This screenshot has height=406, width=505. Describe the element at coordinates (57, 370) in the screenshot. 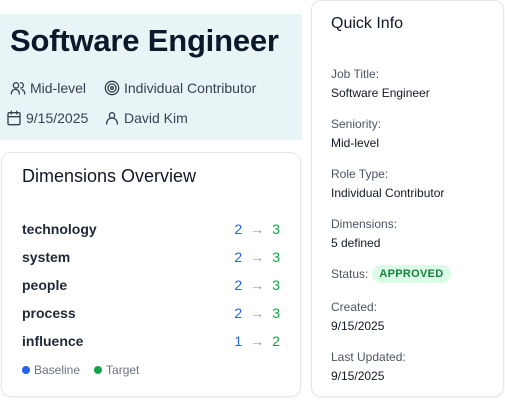

I see `legend-baseline: Baseline` at that location.